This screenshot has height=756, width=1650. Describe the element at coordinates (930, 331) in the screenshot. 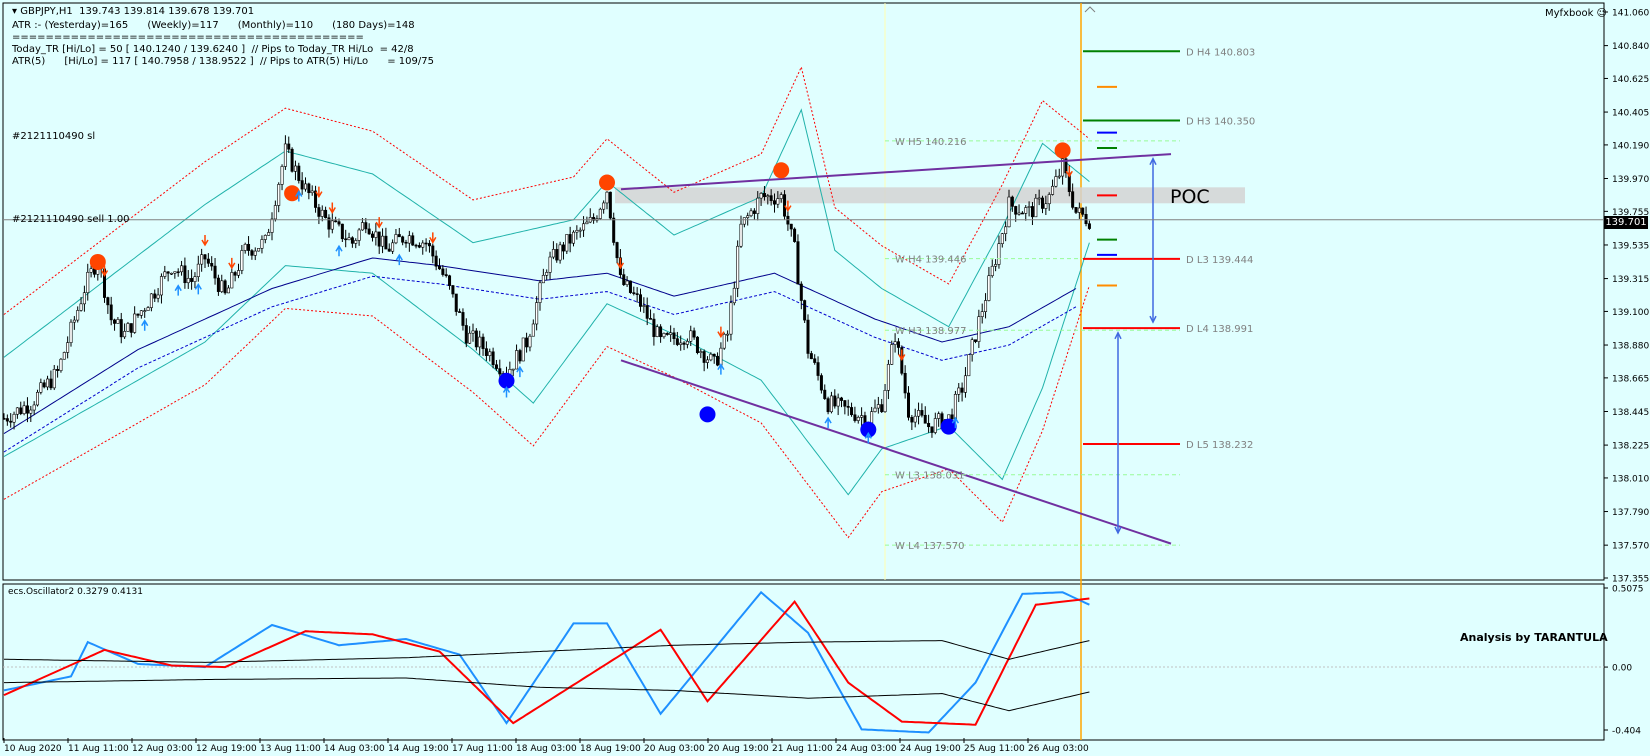

I see `weekly-level-label: W H3 138.977` at that location.